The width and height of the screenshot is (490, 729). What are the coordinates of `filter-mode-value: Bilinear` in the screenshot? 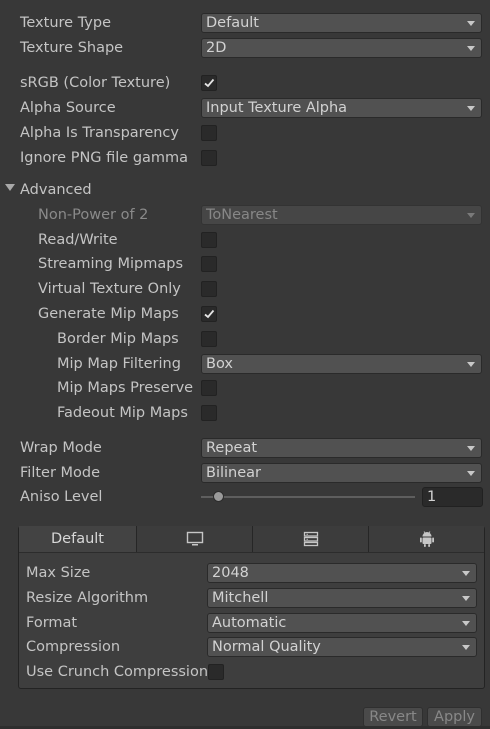 It's located at (233, 473).